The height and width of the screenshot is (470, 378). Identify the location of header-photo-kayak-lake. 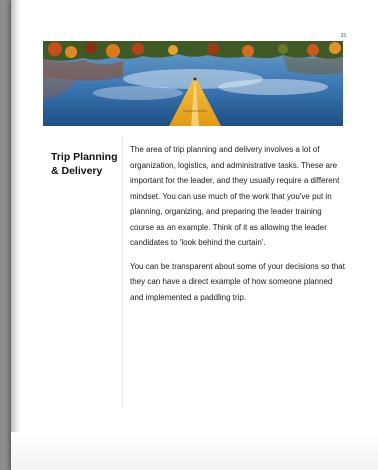
(193, 83).